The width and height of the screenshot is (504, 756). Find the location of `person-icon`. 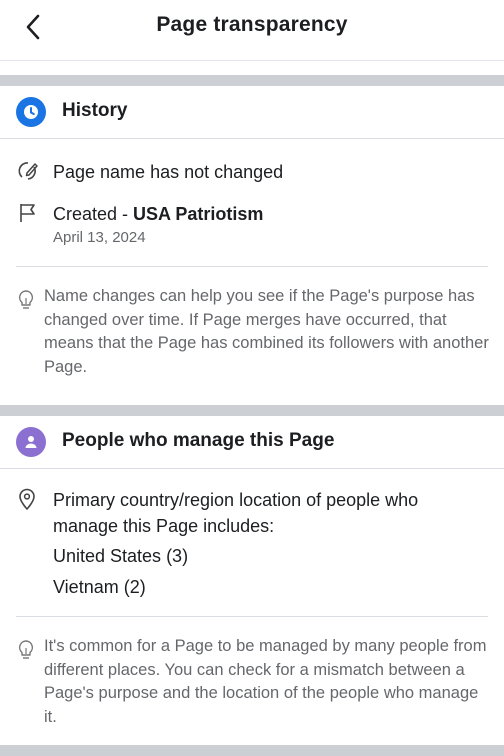

person-icon is located at coordinates (31, 442).